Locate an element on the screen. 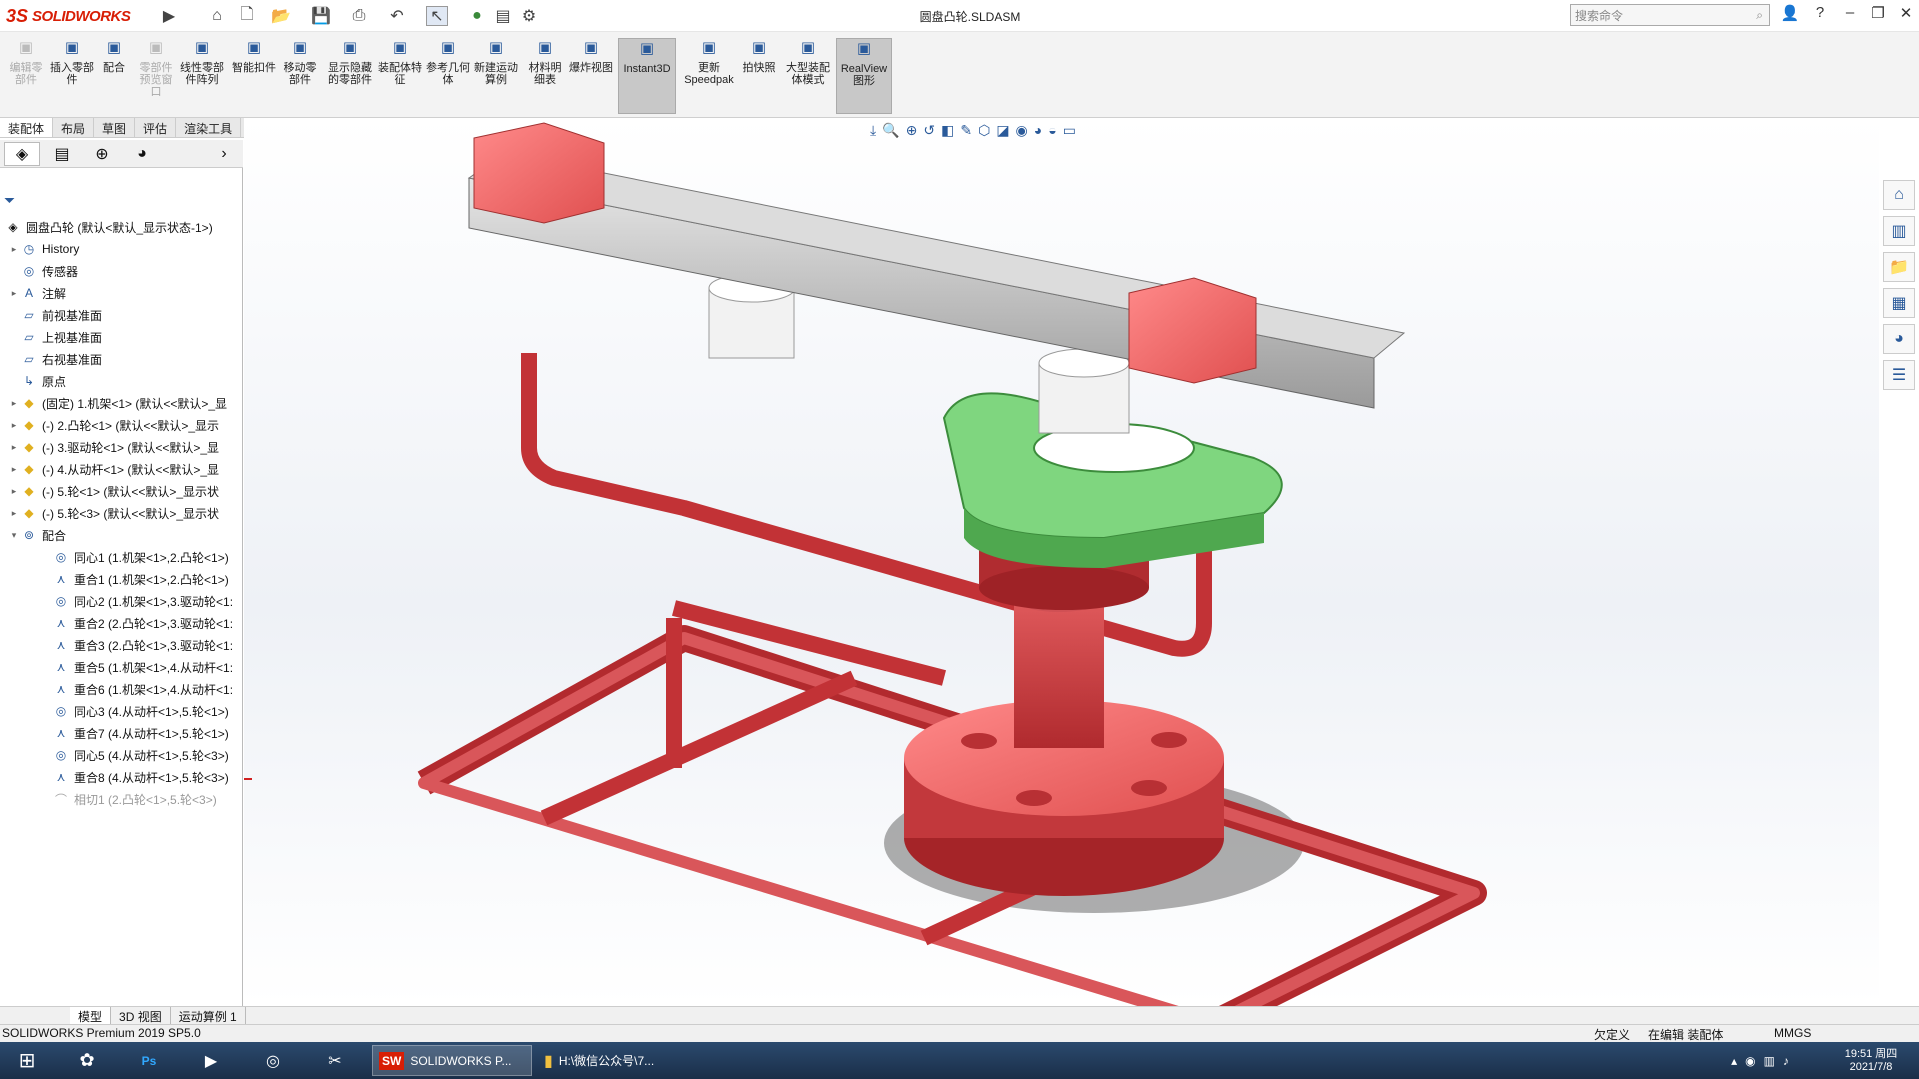  ribbon-button-17: ▣ RealView图形 is located at coordinates (864, 76).